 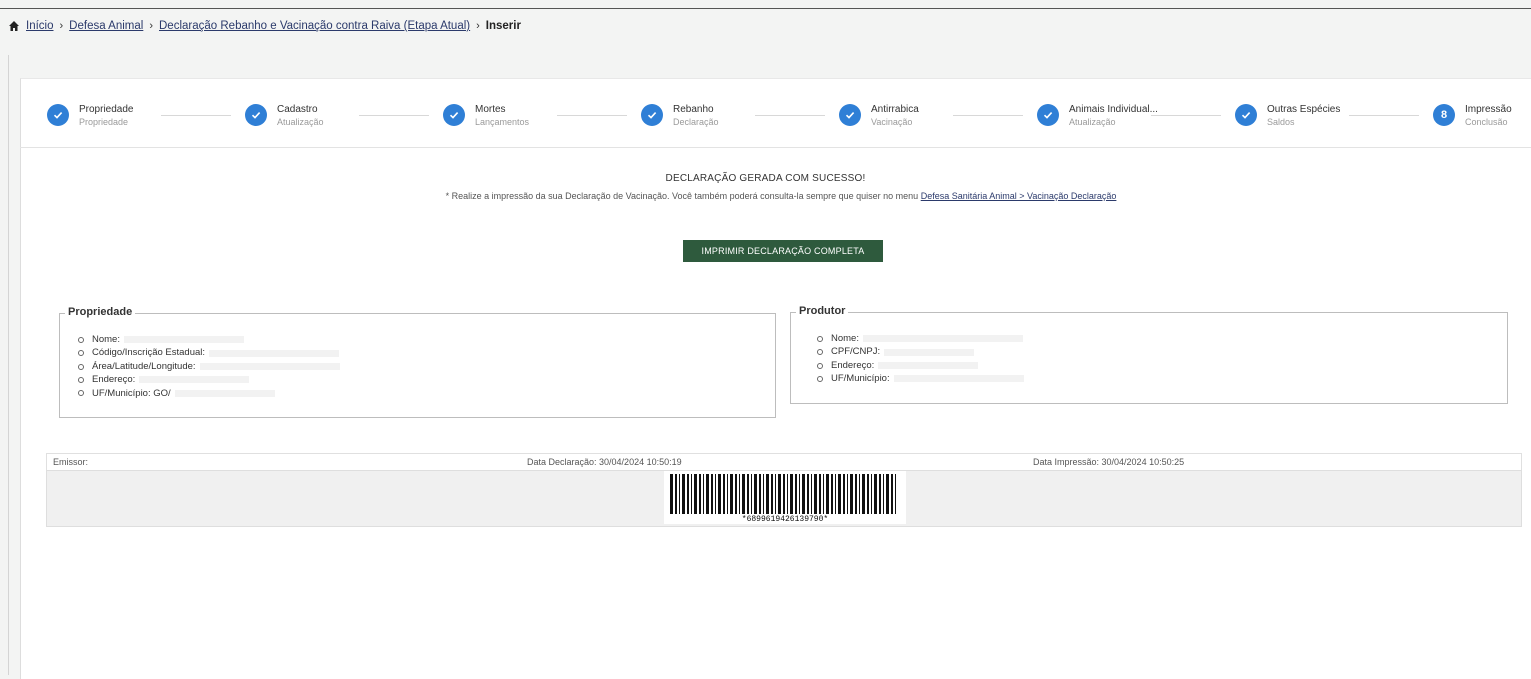 What do you see at coordinates (104, 122) in the screenshot?
I see `step-subtitle: Propriedade` at bounding box center [104, 122].